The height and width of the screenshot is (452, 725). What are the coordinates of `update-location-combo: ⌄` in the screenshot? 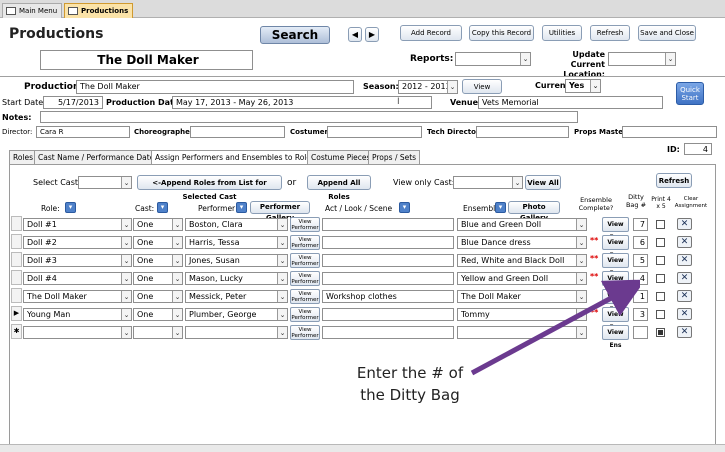 It's located at (642, 59).